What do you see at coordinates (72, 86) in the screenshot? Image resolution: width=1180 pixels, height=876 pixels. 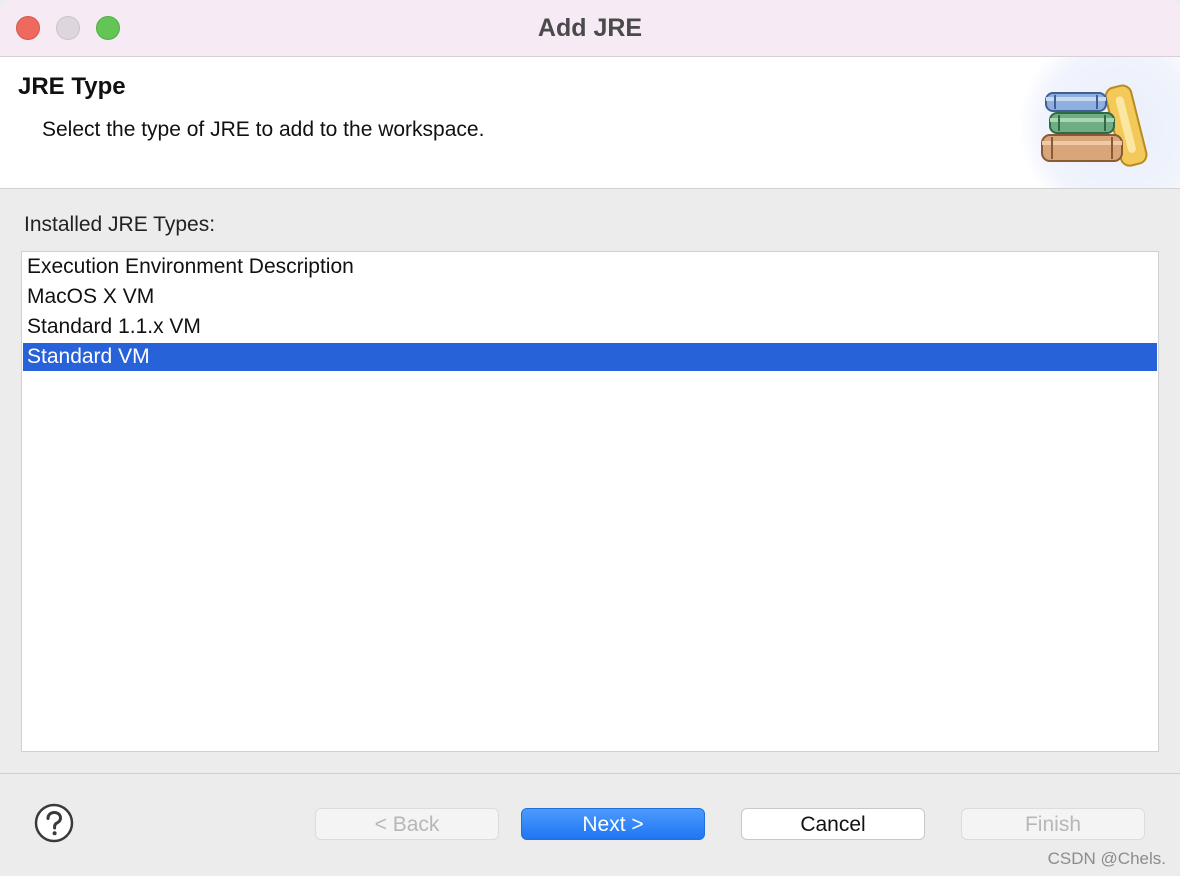 I see `page-title: JRE Type` at bounding box center [72, 86].